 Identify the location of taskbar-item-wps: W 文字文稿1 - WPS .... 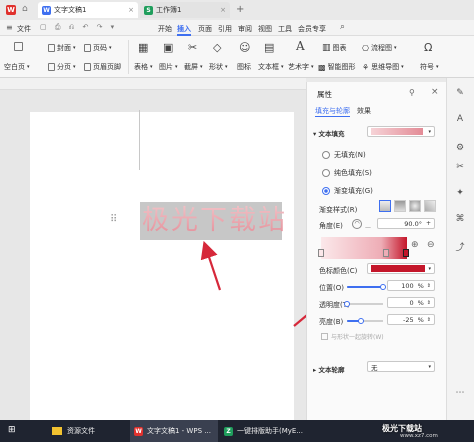
(174, 431).